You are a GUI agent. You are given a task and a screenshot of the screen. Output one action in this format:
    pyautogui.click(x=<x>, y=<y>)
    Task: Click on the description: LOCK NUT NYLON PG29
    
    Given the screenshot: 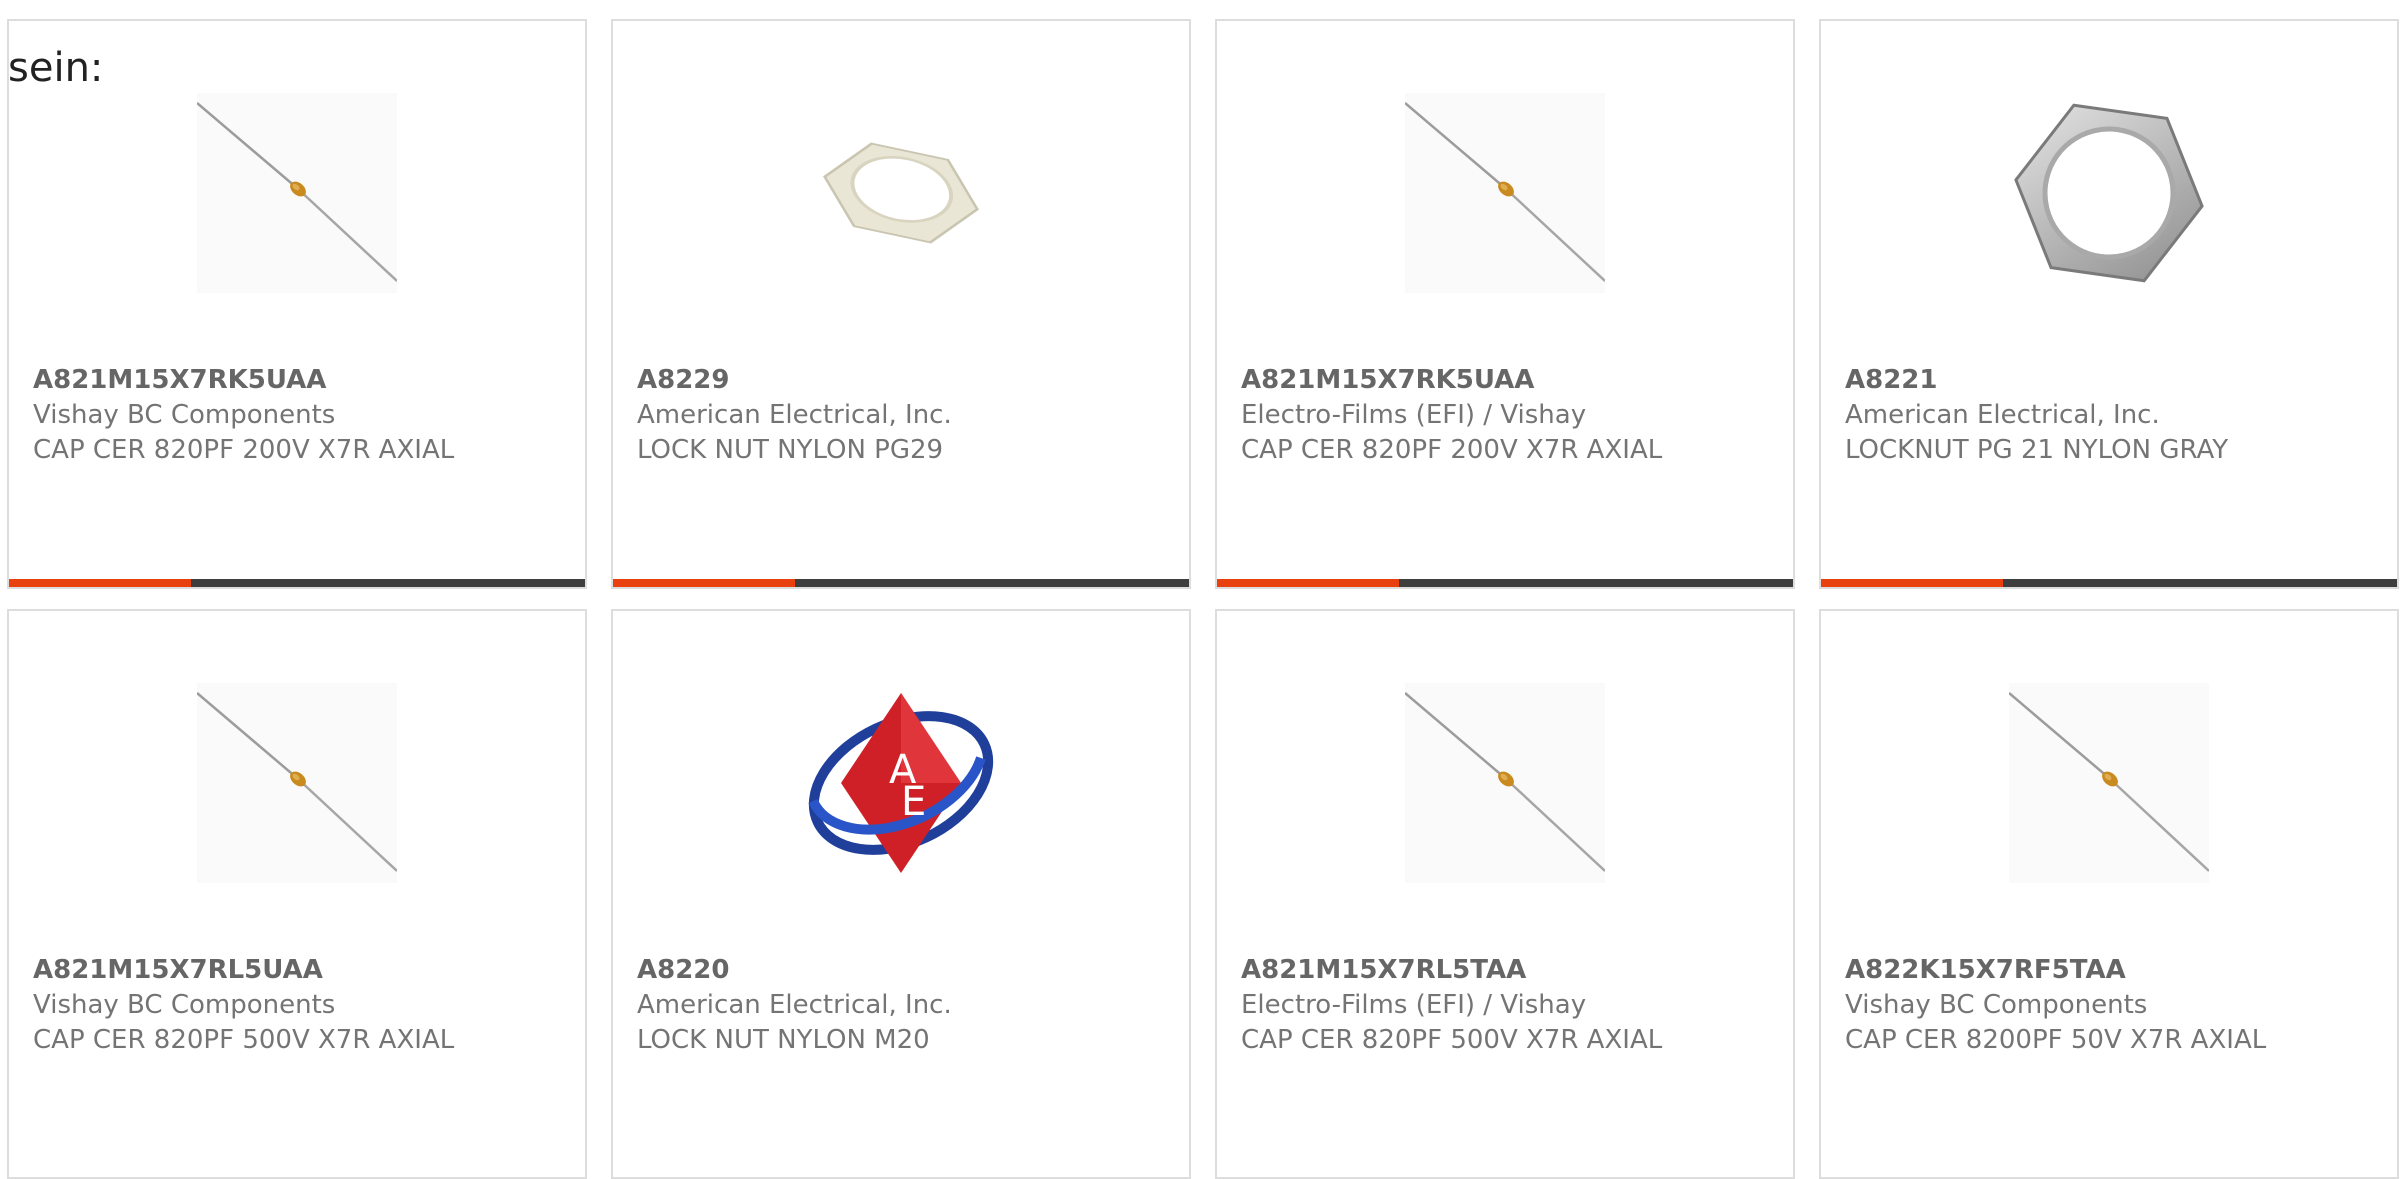 What is the action you would take?
    pyautogui.click(x=790, y=450)
    